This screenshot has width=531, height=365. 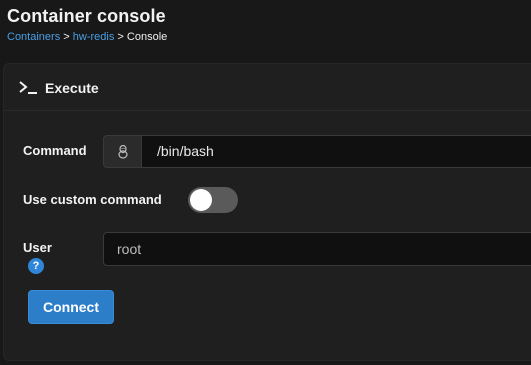 What do you see at coordinates (36, 266) in the screenshot?
I see `question-circle-icon: ?` at bounding box center [36, 266].